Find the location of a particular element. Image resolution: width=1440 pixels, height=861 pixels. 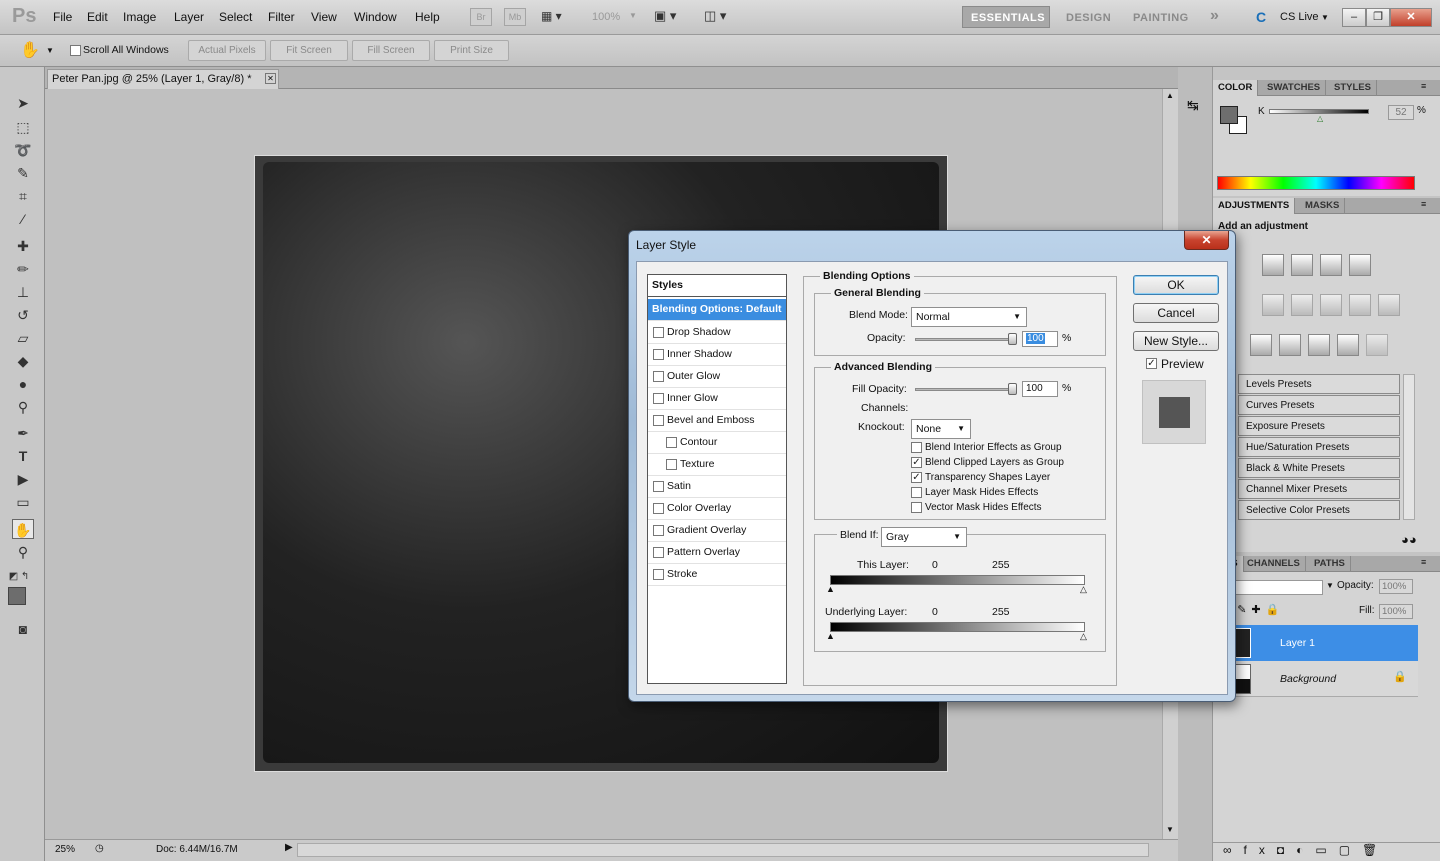

stroke-checkbox is located at coordinates (658, 574).